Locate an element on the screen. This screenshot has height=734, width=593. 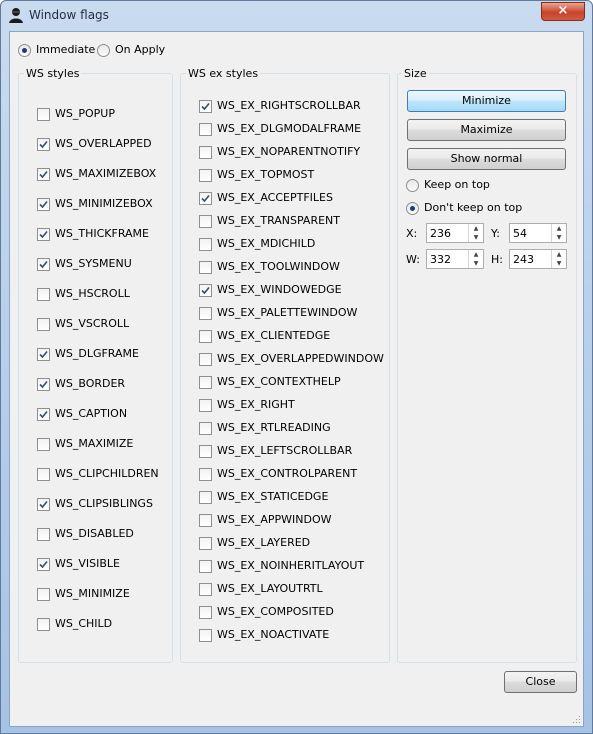
immediate-radio is located at coordinates (24, 50).